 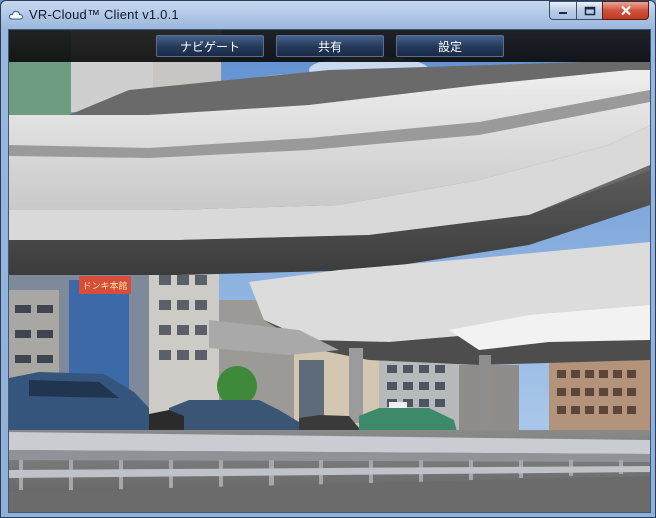 What do you see at coordinates (450, 46) in the screenshot?
I see `settings-button: 設定` at bounding box center [450, 46].